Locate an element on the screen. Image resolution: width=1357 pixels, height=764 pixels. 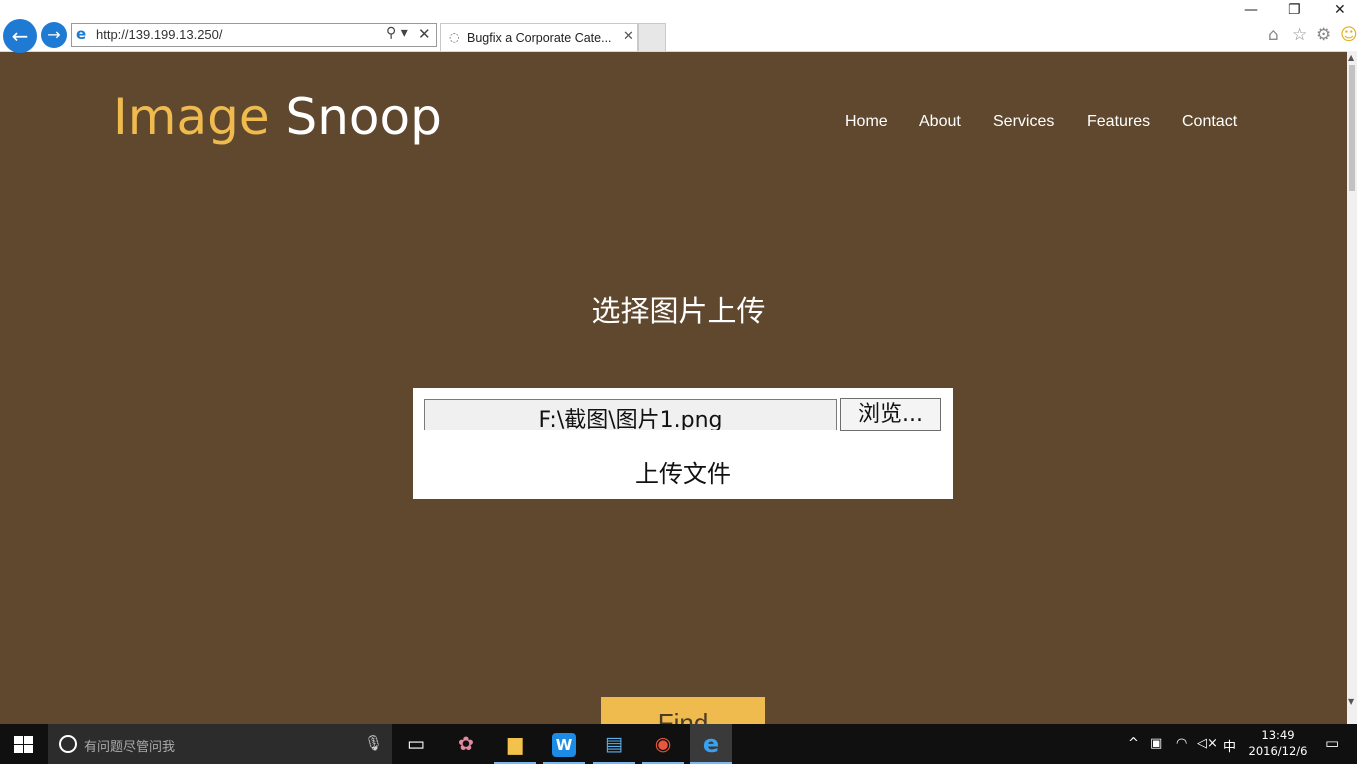
favorites-star-icon: ☆ is located at coordinates (1299, 35).